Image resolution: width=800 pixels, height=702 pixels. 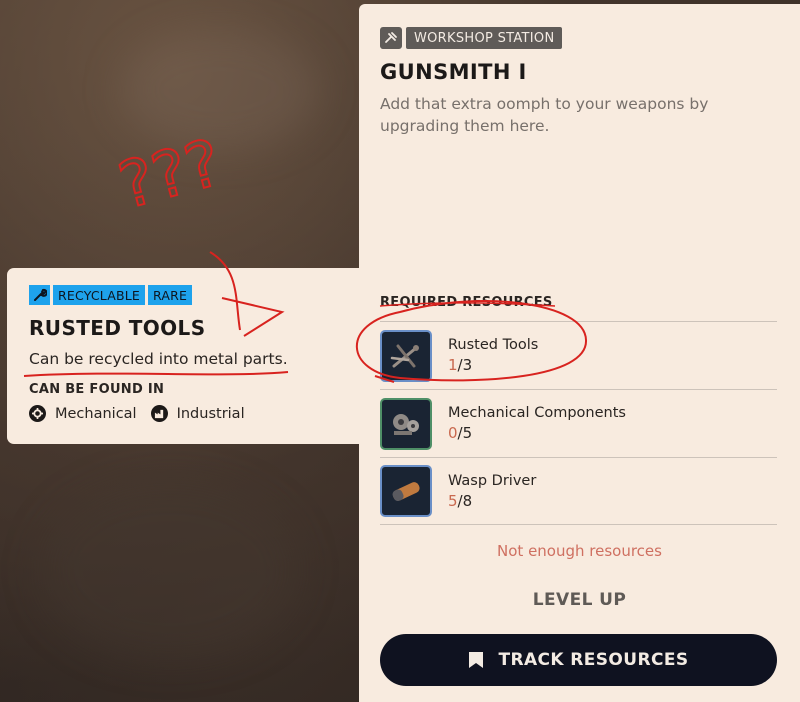 I want to click on resource-row: Mechanical Components 0/5, so click(x=578, y=423).